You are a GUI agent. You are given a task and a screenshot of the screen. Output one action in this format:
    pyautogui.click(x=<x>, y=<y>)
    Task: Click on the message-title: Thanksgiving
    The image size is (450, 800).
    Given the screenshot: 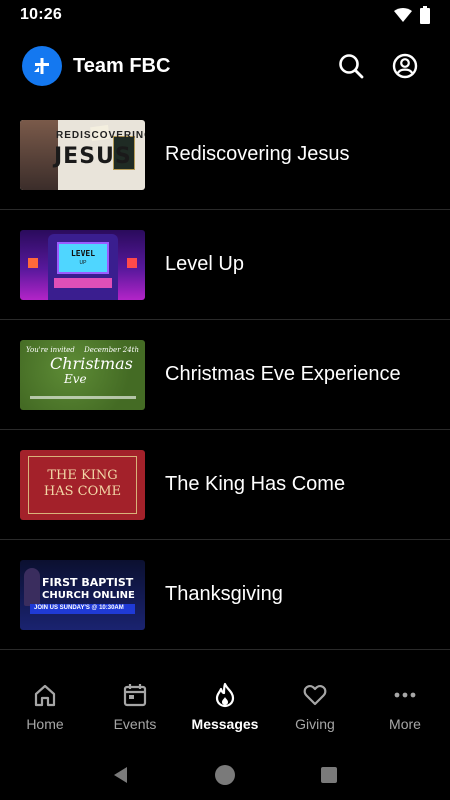 What is the action you would take?
    pyautogui.click(x=224, y=594)
    